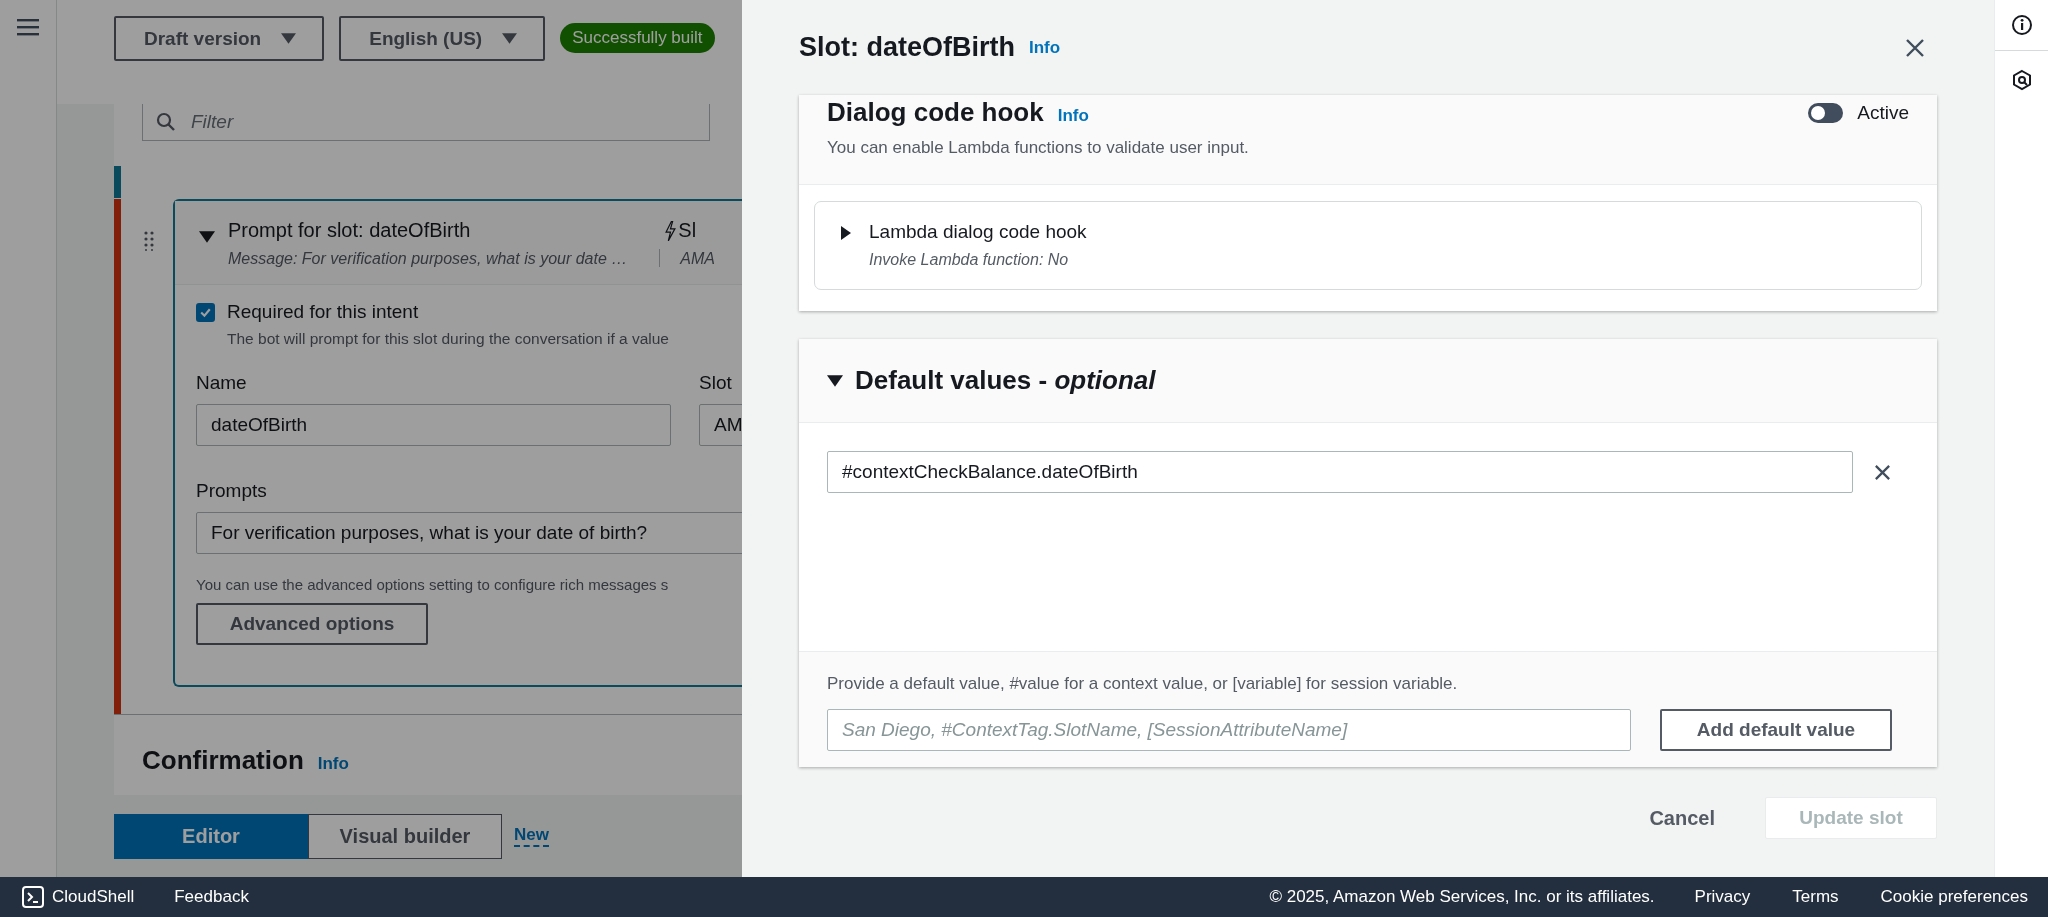  What do you see at coordinates (1340, 472) in the screenshot?
I see `default-value-field: #contextCheckBalance.dateOfBirth` at bounding box center [1340, 472].